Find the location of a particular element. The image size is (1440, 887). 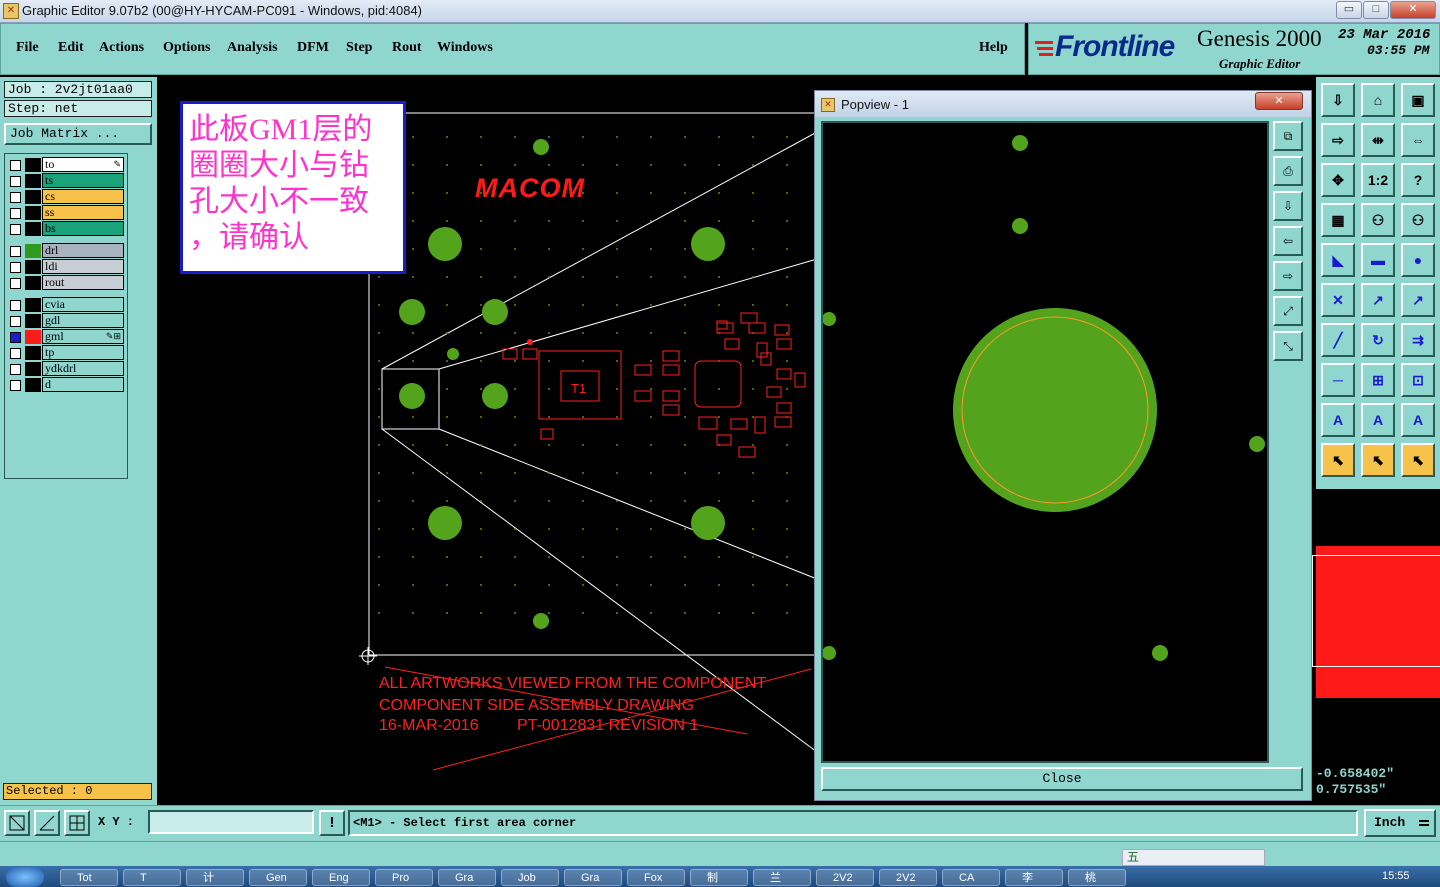

split-icon: ⇔ is located at coordinates (1418, 140).